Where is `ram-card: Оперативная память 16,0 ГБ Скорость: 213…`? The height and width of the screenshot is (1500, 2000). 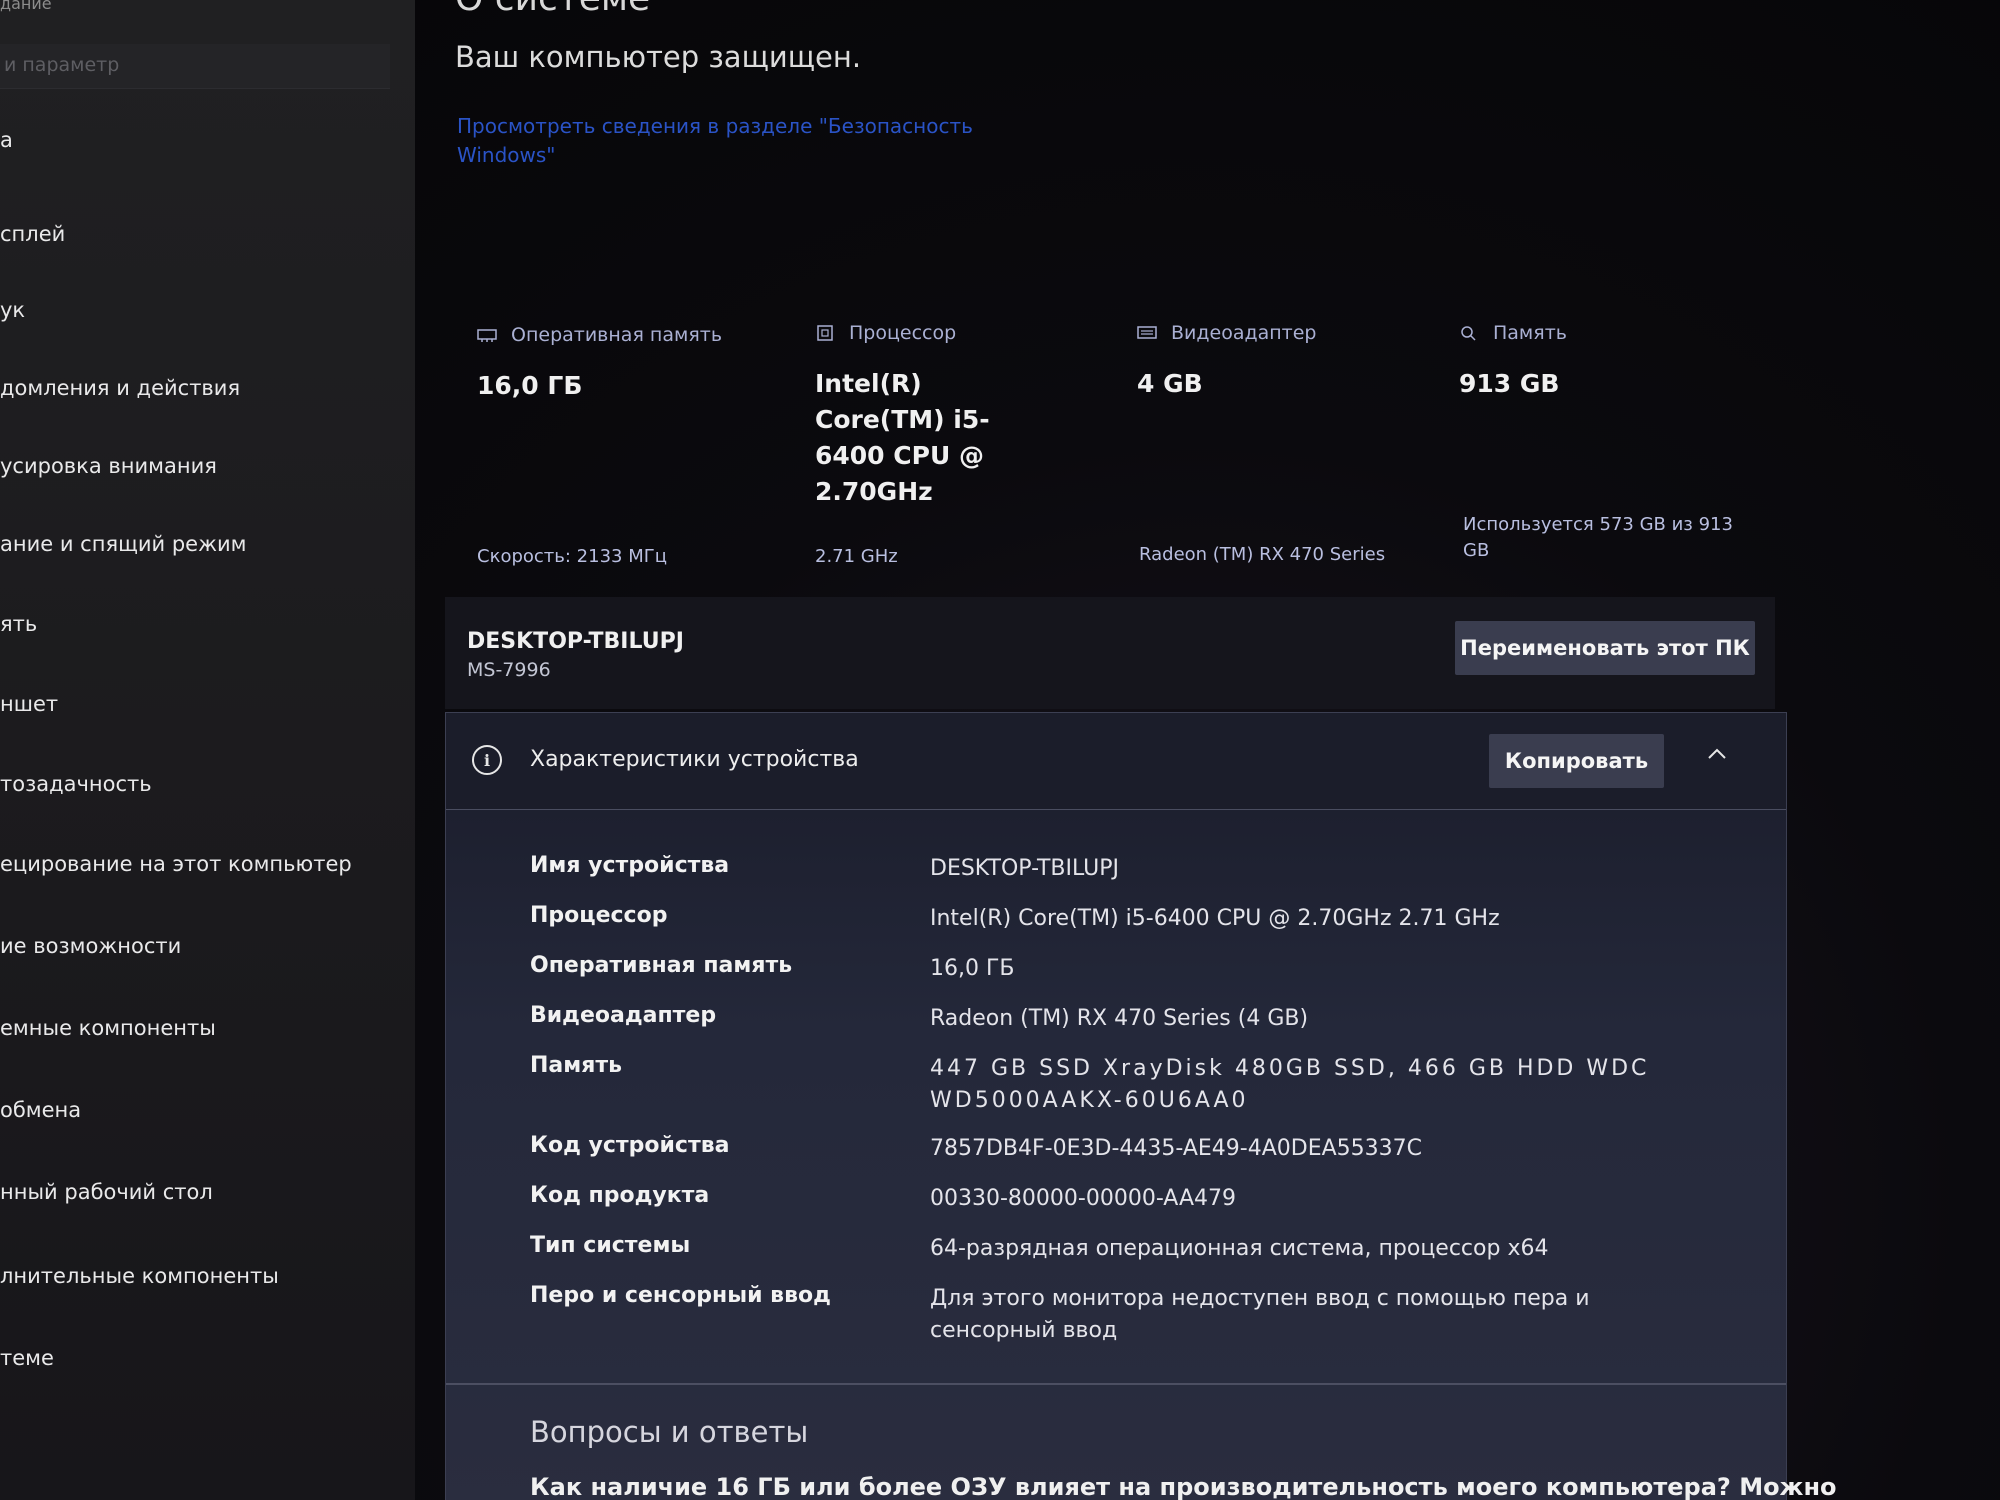
ram-card: Оперативная память 16,0 ГБ Скорость: 213… is located at coordinates (600, 445).